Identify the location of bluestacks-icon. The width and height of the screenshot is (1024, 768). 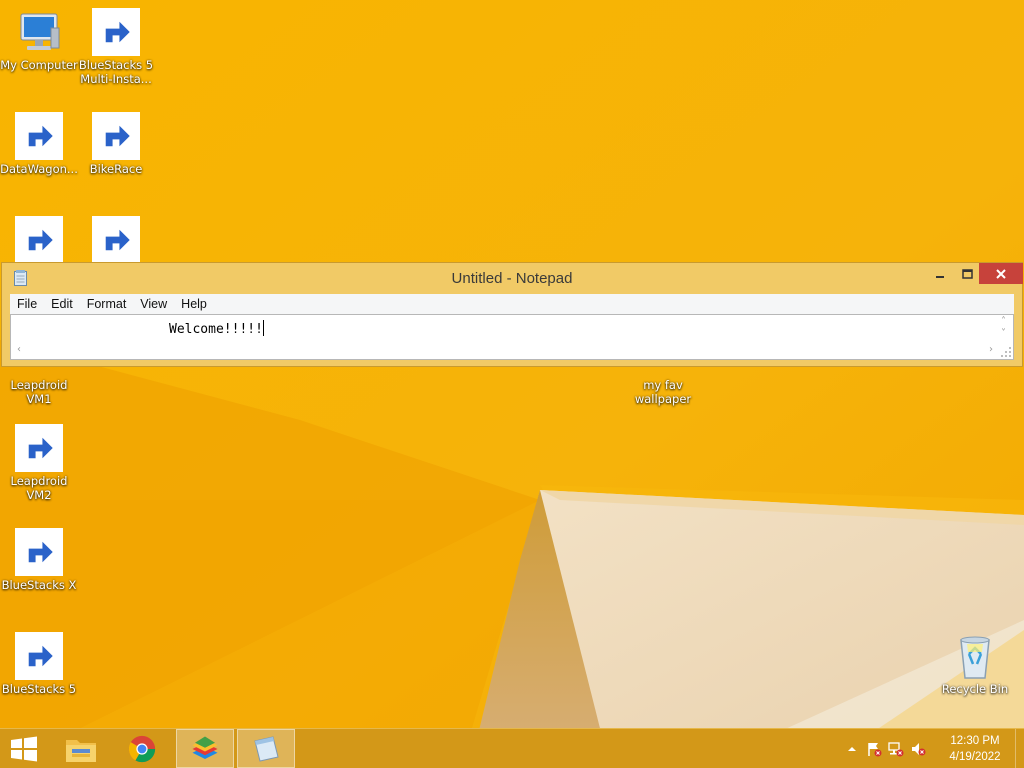
(205, 747).